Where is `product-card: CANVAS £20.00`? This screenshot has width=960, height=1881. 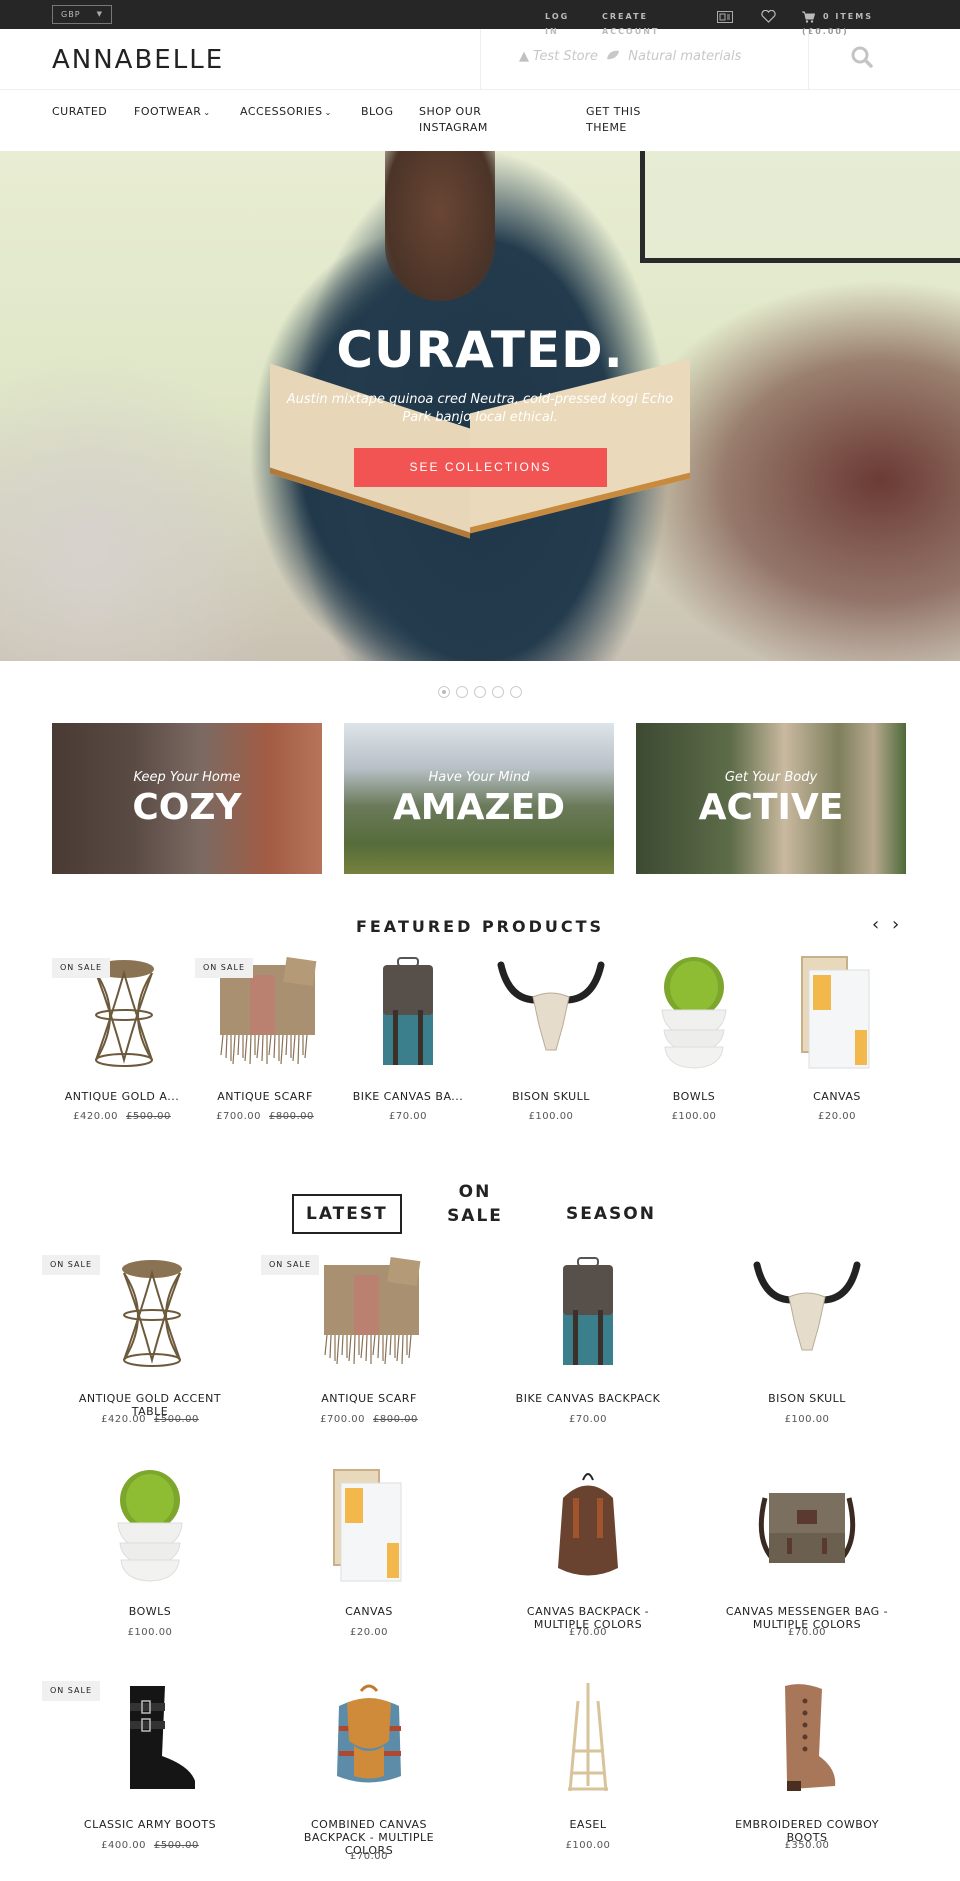 product-card: CANVAS £20.00 is located at coordinates (369, 1568).